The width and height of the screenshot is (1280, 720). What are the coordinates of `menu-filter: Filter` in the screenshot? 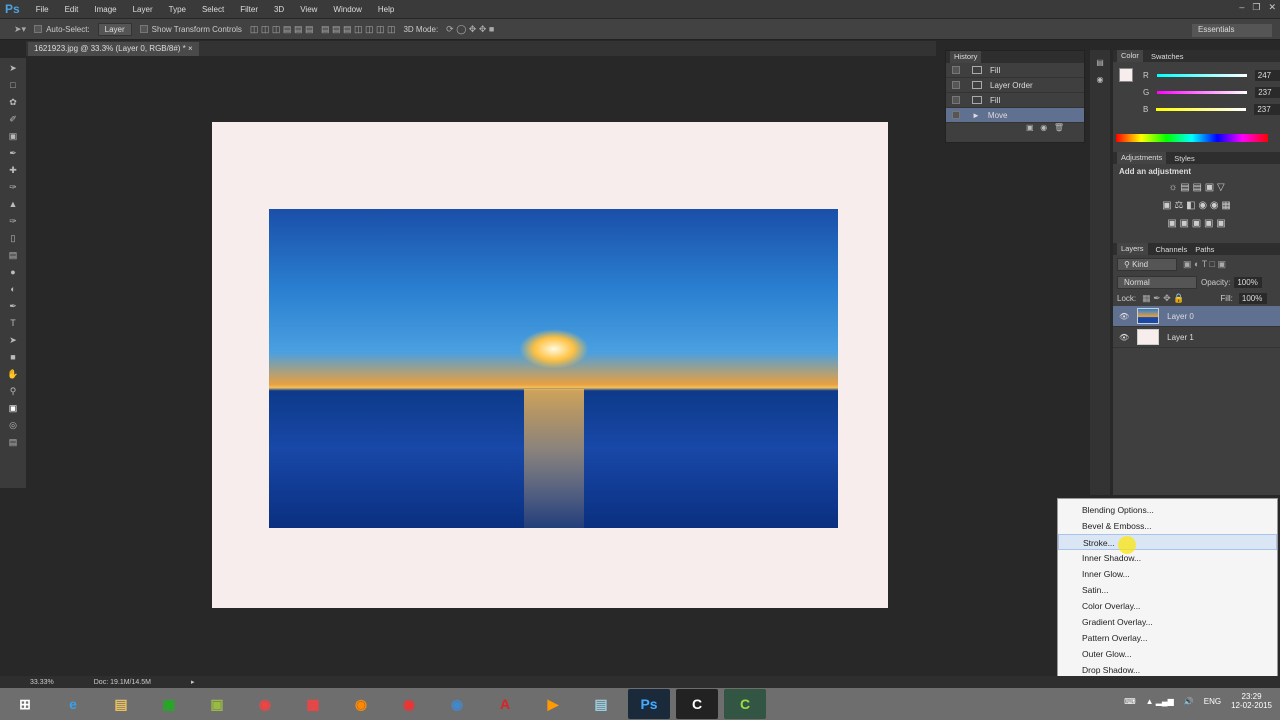 It's located at (249, 9).